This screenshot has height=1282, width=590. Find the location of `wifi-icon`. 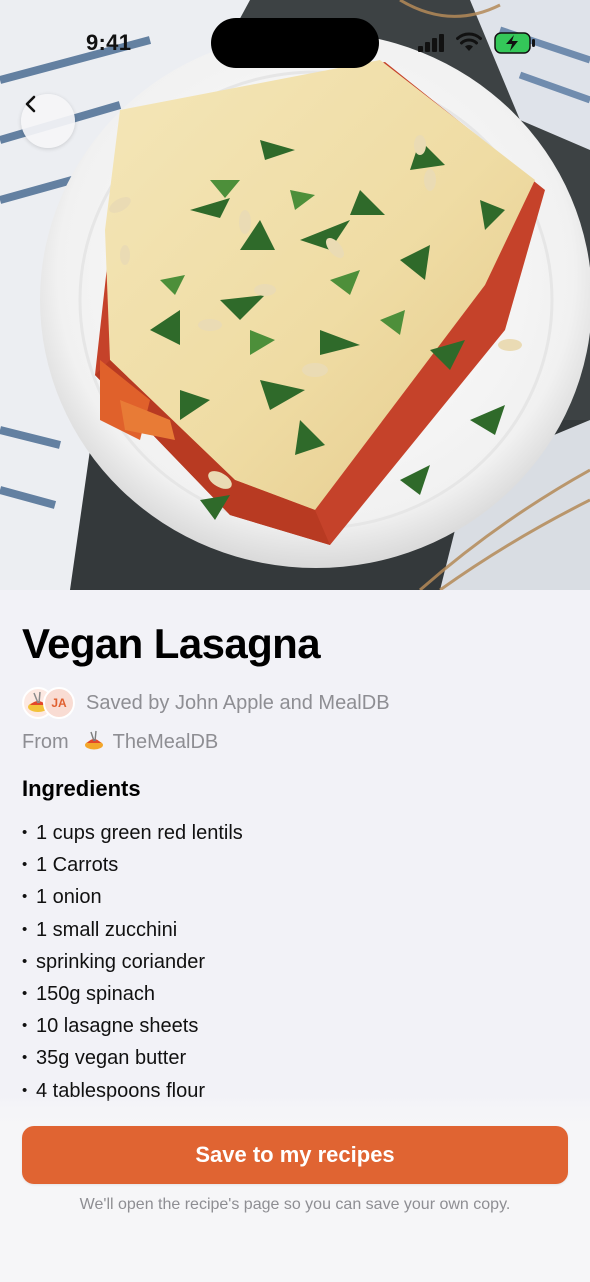

wifi-icon is located at coordinates (469, 42).